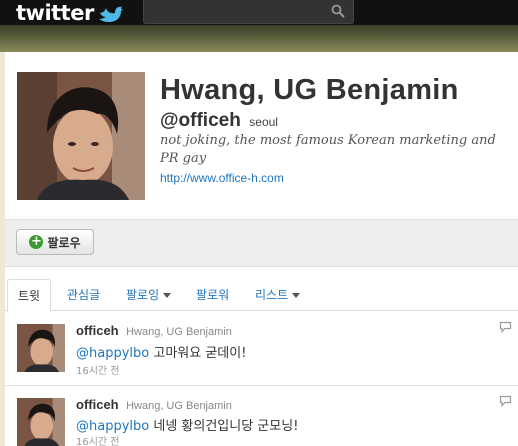 Image resolution: width=518 pixels, height=446 pixels. I want to click on tab-label: 팔로잉, so click(143, 295).